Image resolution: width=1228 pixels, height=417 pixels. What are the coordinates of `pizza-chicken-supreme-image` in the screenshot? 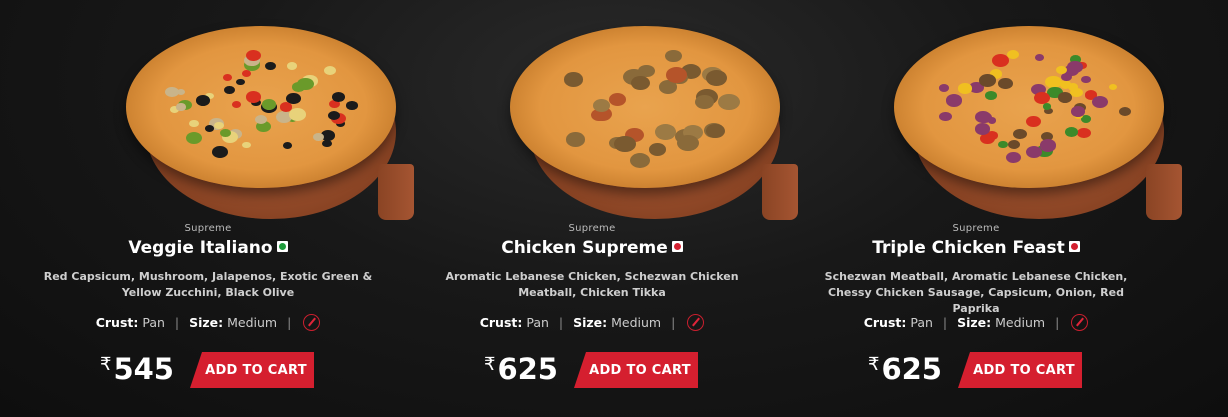 It's located at (645, 107).